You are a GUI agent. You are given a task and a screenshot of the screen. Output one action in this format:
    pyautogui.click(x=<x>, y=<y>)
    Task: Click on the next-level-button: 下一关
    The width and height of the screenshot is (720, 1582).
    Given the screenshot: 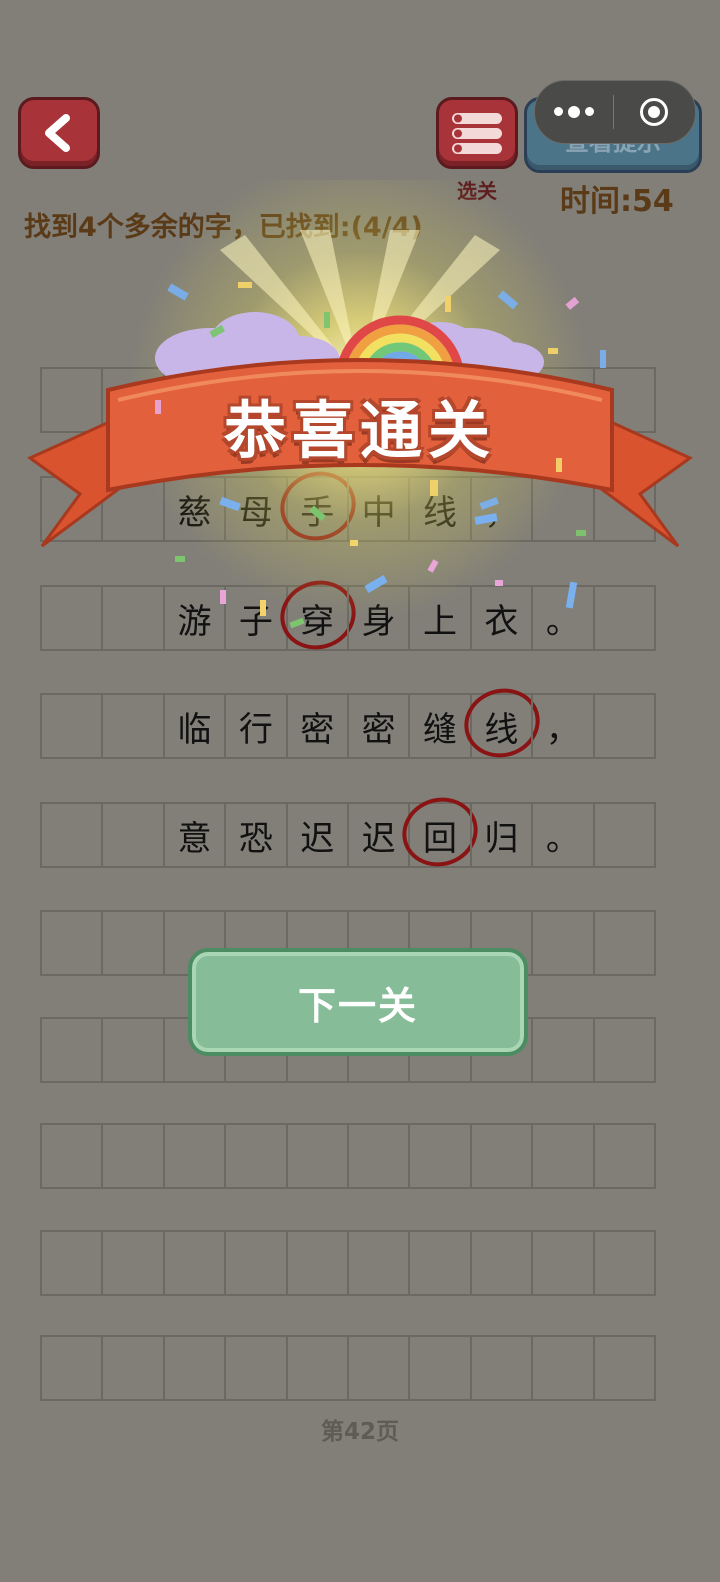 What is the action you would take?
    pyautogui.click(x=358, y=1002)
    